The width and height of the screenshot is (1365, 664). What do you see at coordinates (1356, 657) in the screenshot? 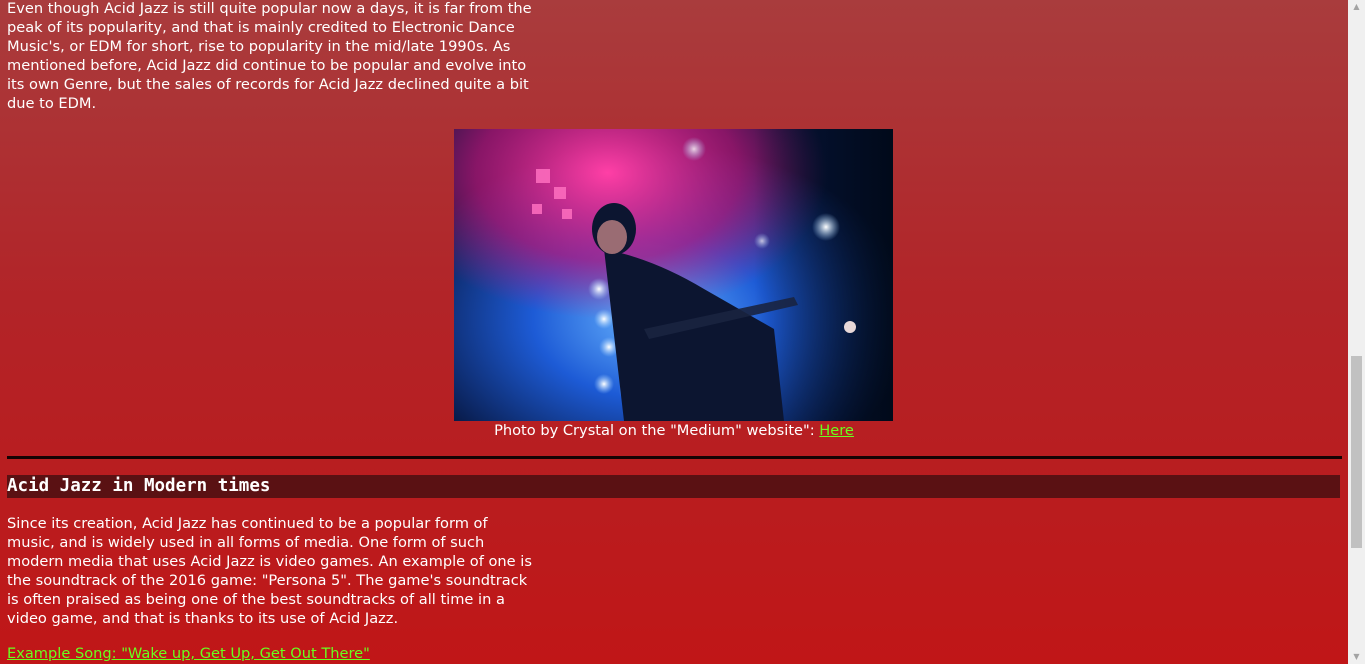
I see `scroll-down-arrow-icon: ▼` at bounding box center [1356, 657].